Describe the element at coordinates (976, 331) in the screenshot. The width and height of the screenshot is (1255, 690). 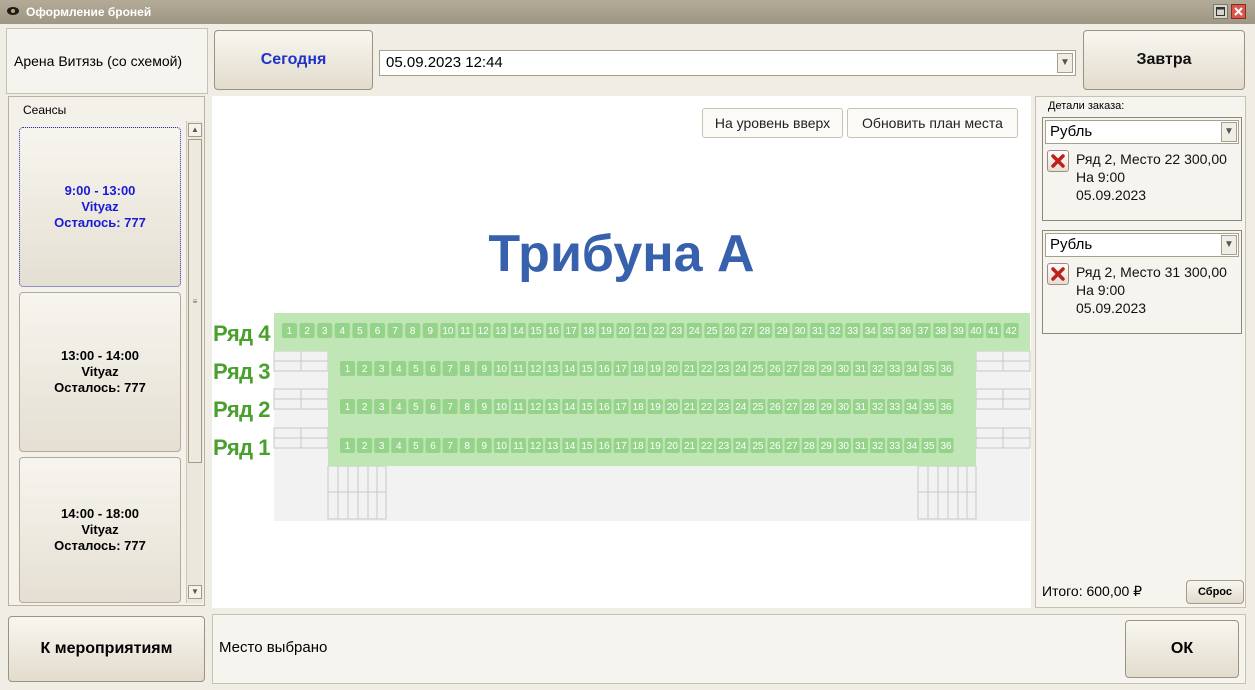
I see `seat-number: 40` at that location.